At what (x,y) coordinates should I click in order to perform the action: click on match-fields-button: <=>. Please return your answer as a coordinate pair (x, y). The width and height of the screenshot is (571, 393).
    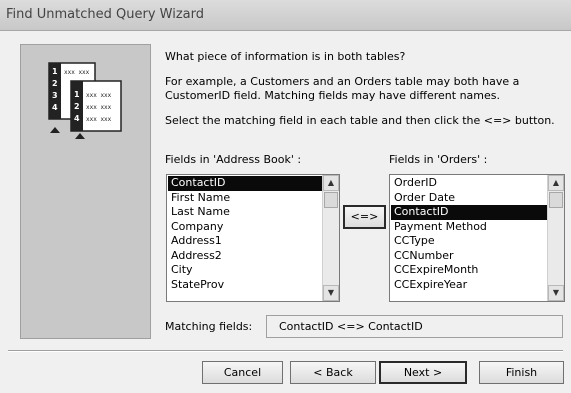
    Looking at the image, I should click on (364, 217).